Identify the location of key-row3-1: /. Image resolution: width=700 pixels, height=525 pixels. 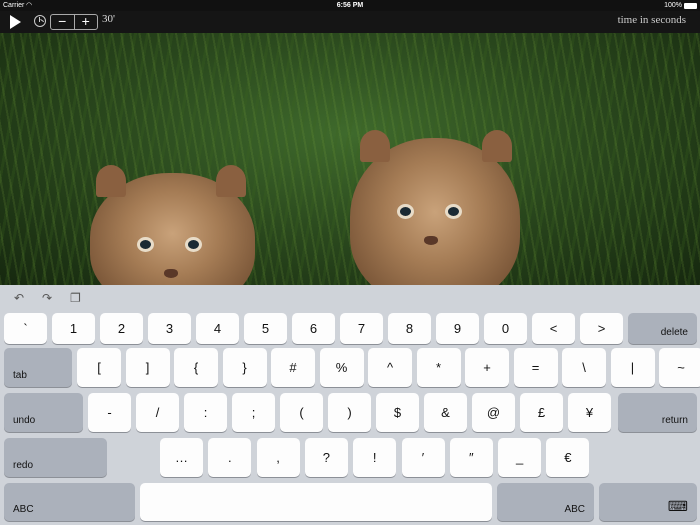
(157, 412).